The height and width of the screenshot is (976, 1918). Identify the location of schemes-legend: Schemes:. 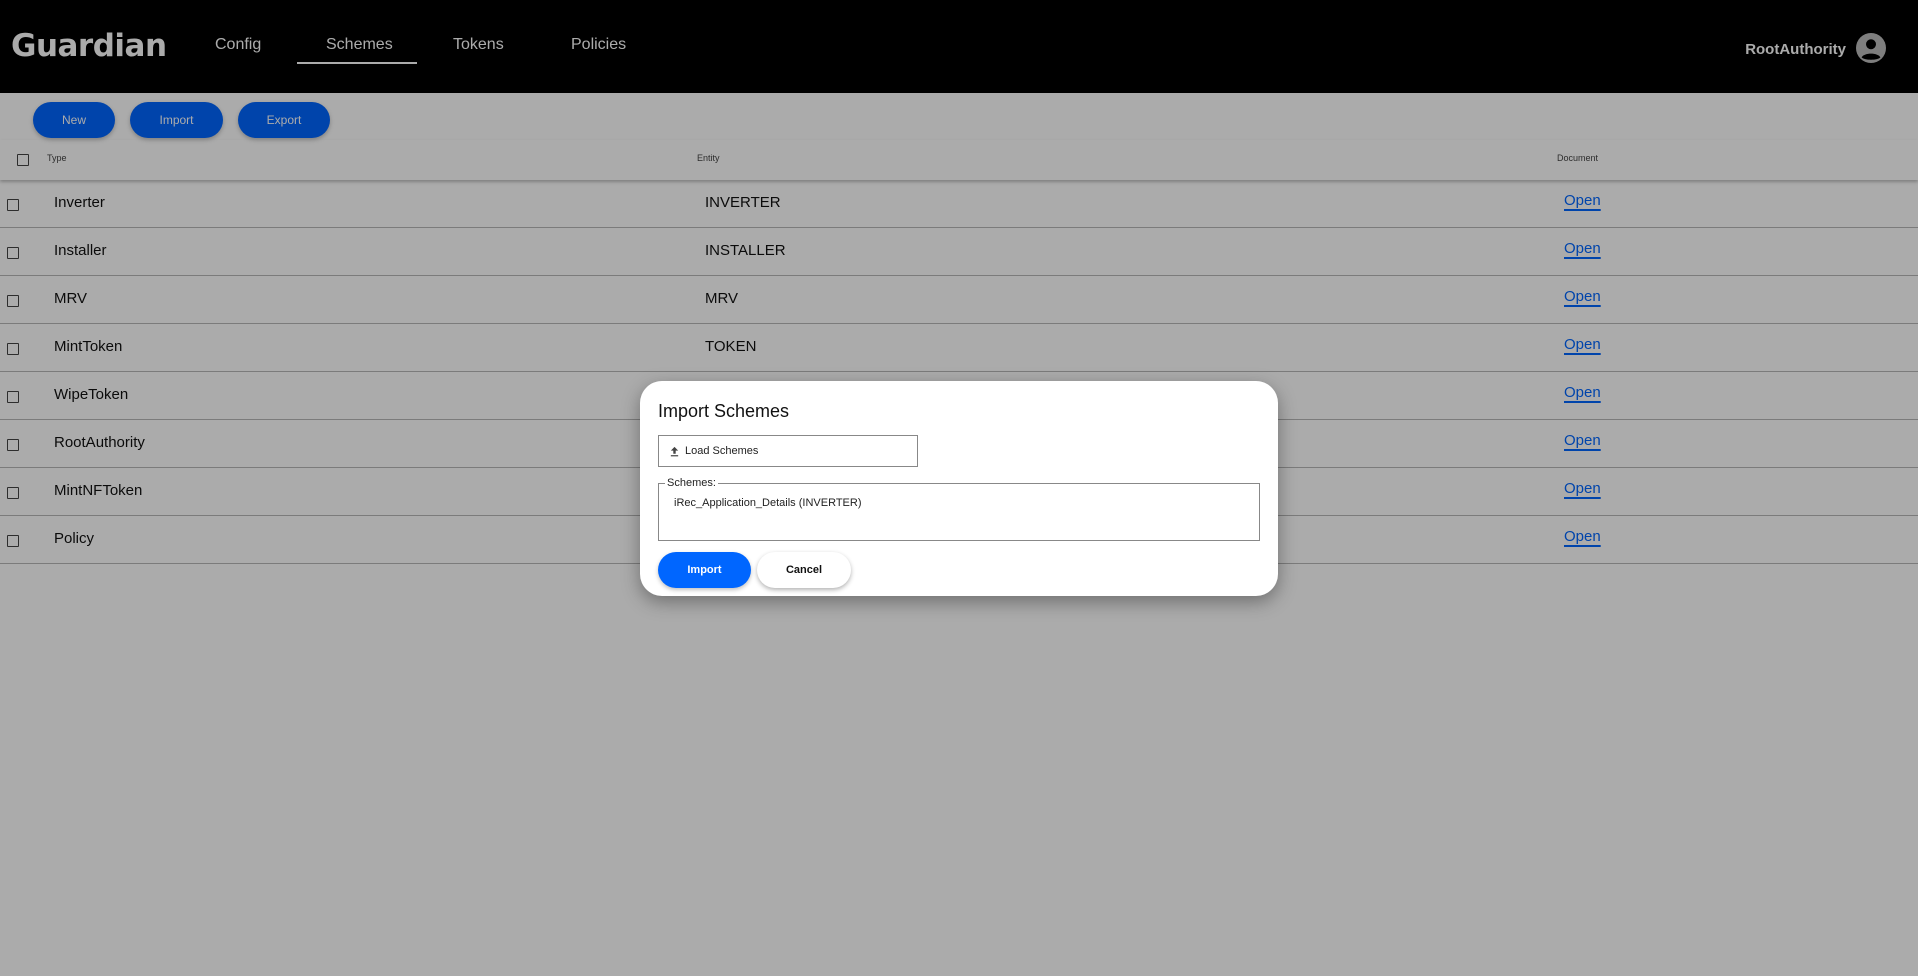
(691, 483).